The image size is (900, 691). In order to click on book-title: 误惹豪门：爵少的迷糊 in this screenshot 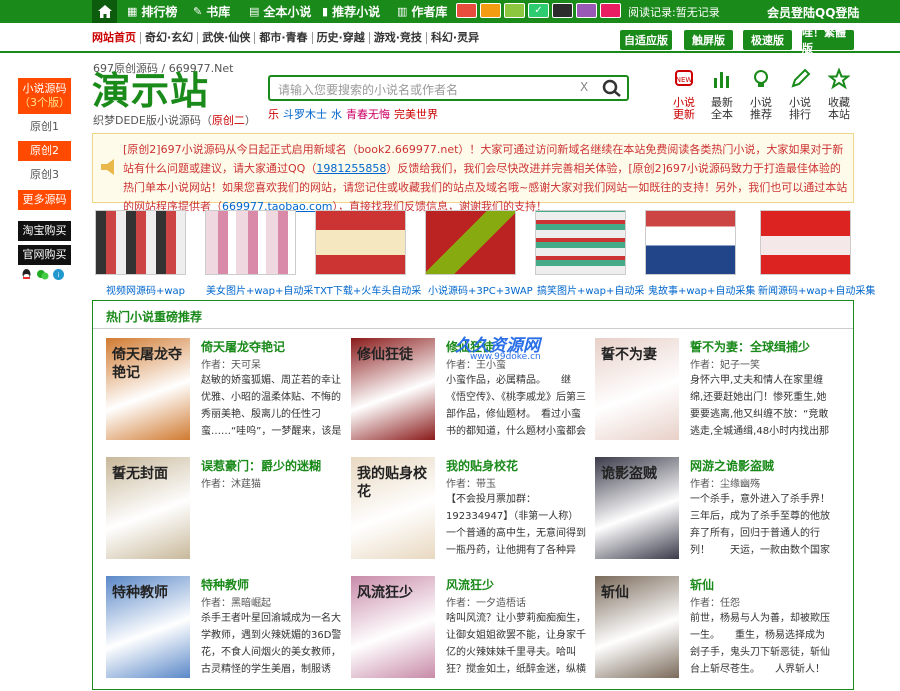, I will do `click(261, 465)`.